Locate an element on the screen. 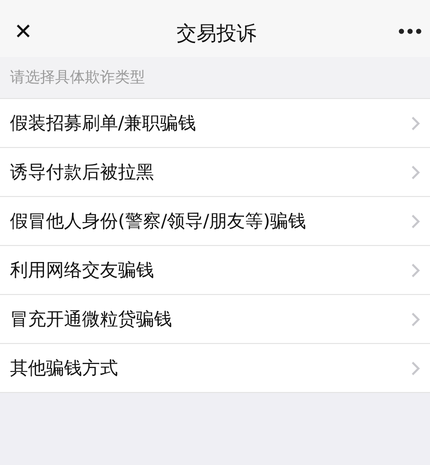 The image size is (430, 465). more-button: ••• is located at coordinates (409, 33).